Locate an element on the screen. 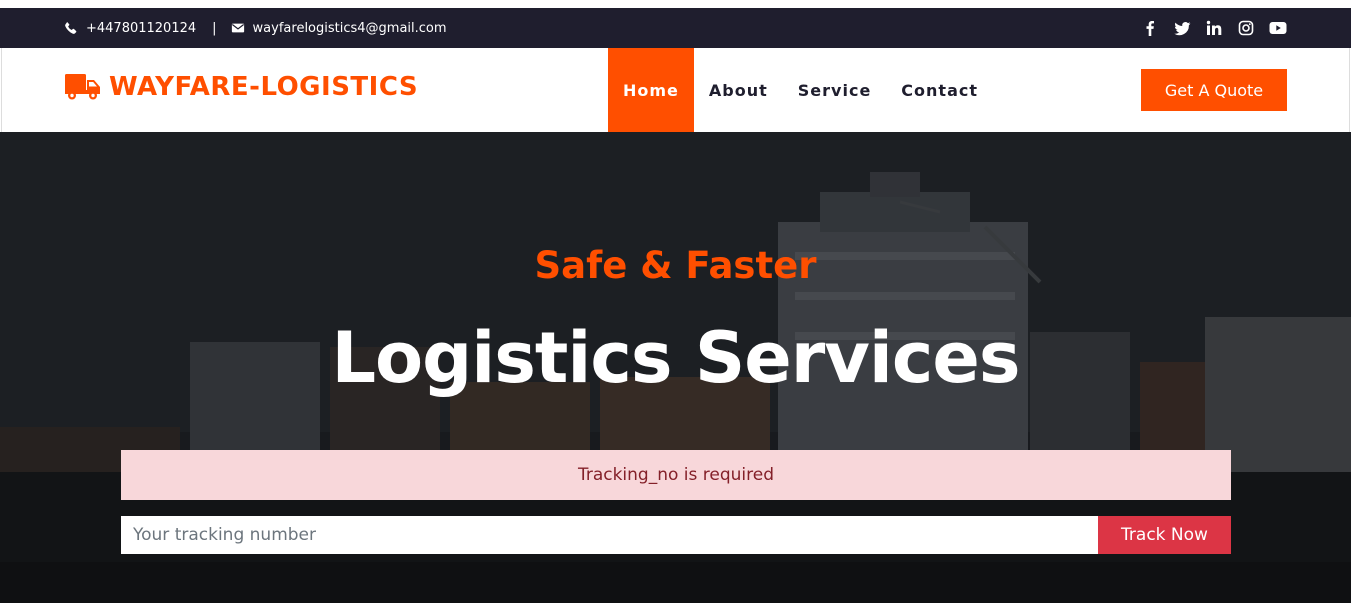 The width and height of the screenshot is (1351, 603). instagram-icon is located at coordinates (1246, 28).